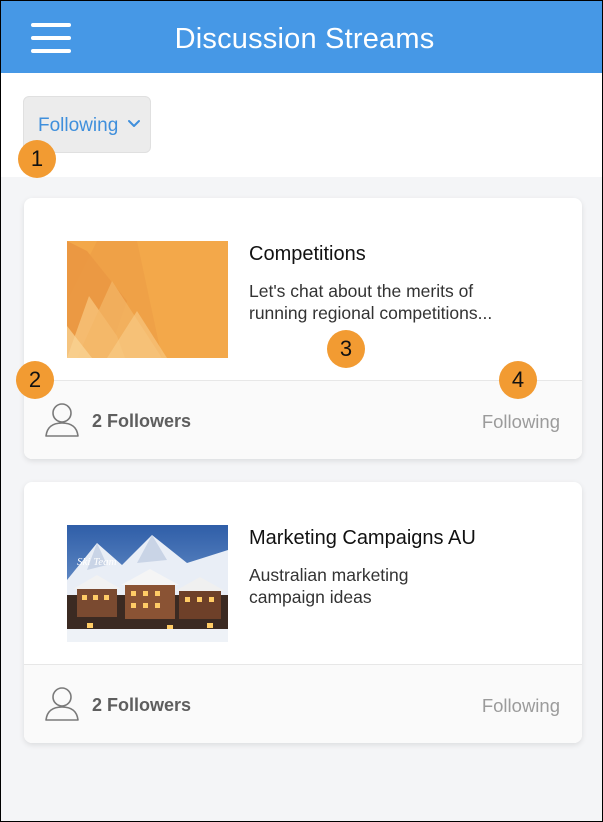  Describe the element at coordinates (37, 159) in the screenshot. I see `annotation-badge: 1` at that location.